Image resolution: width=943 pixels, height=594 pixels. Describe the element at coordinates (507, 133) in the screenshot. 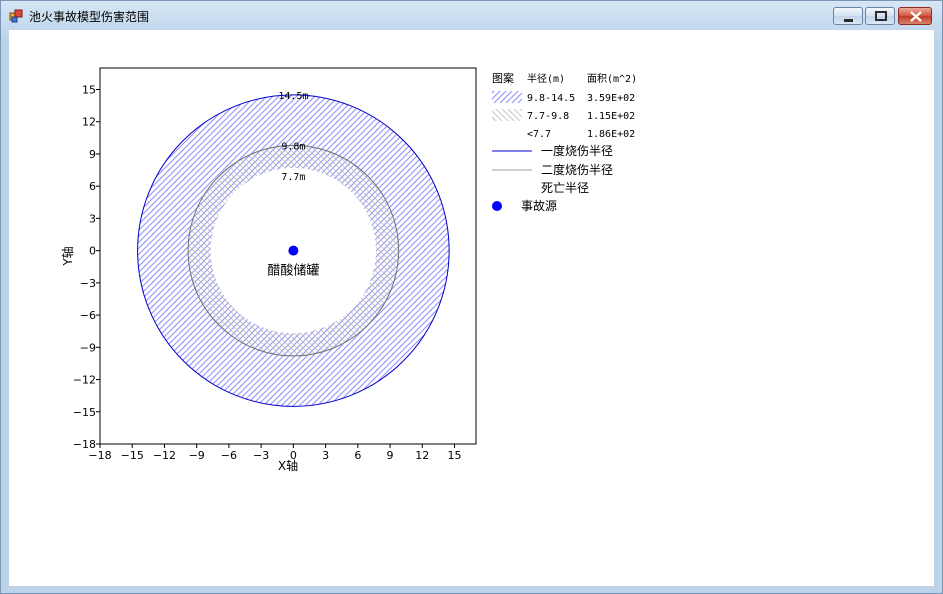

I see `legend-swatch-death` at that location.